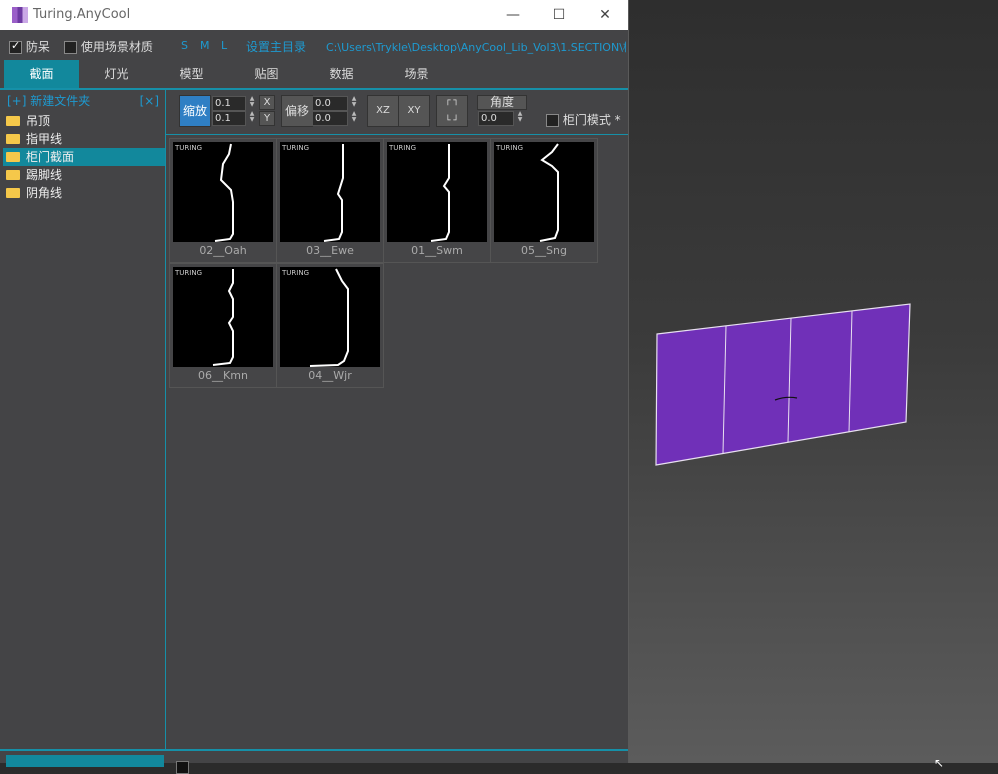  Describe the element at coordinates (939, 763) in the screenshot. I see `mouse-cursor-icon: ↖` at that location.